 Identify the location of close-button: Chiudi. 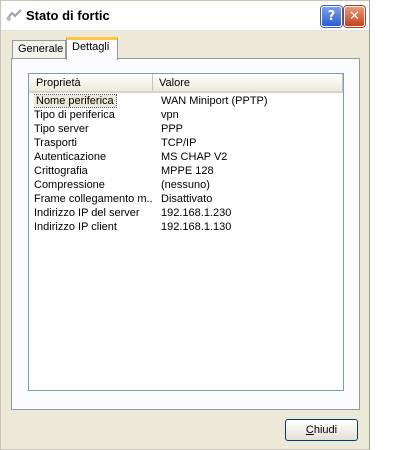
(321, 430).